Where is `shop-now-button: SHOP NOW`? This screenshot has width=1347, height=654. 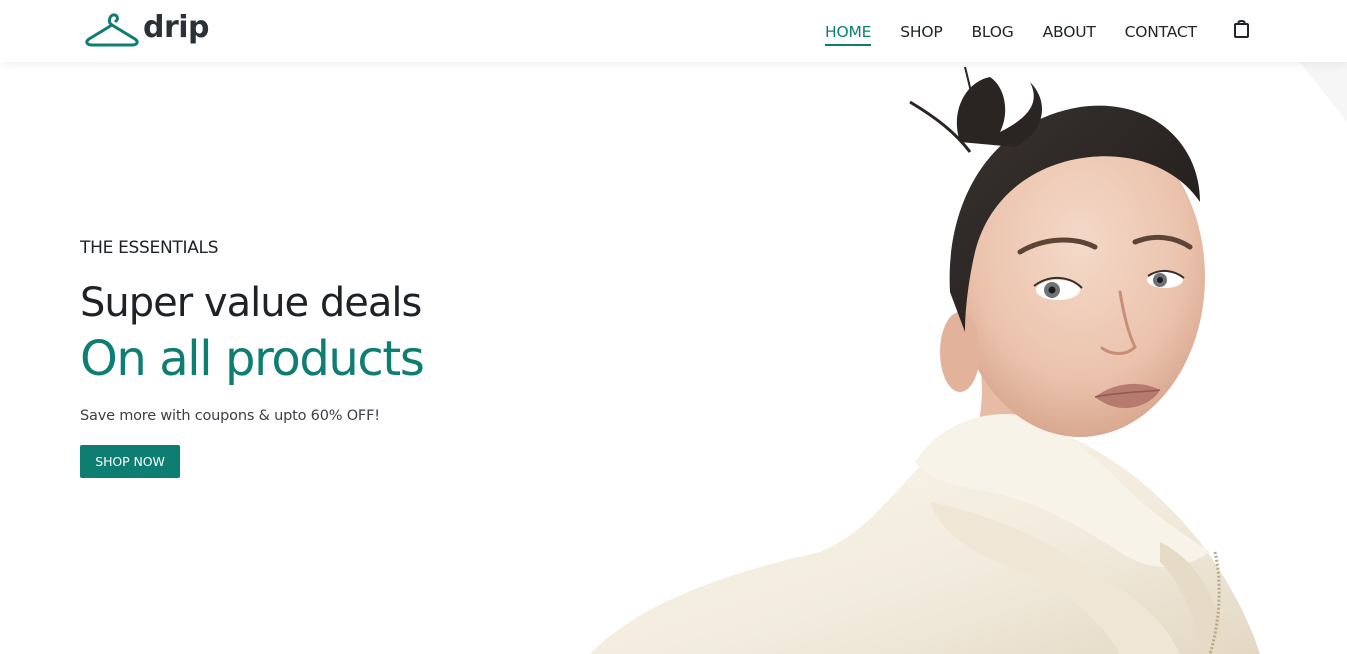
shop-now-button: SHOP NOW is located at coordinates (130, 461).